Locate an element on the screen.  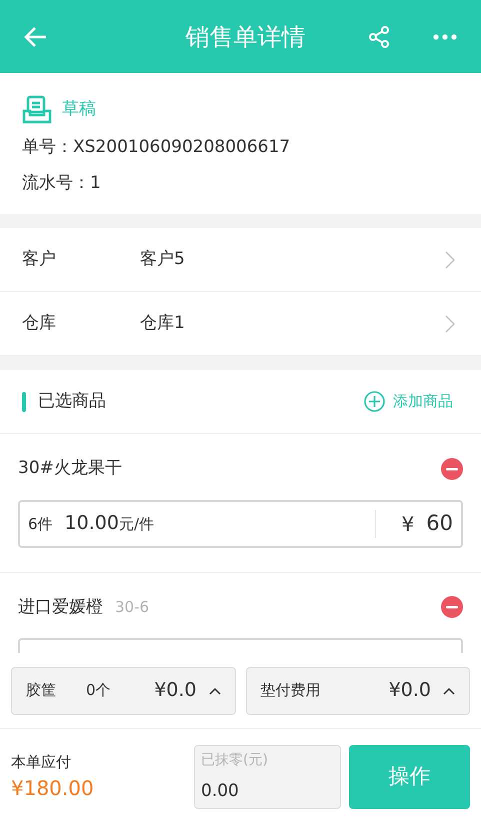
field-value: 仓库1 is located at coordinates (163, 323).